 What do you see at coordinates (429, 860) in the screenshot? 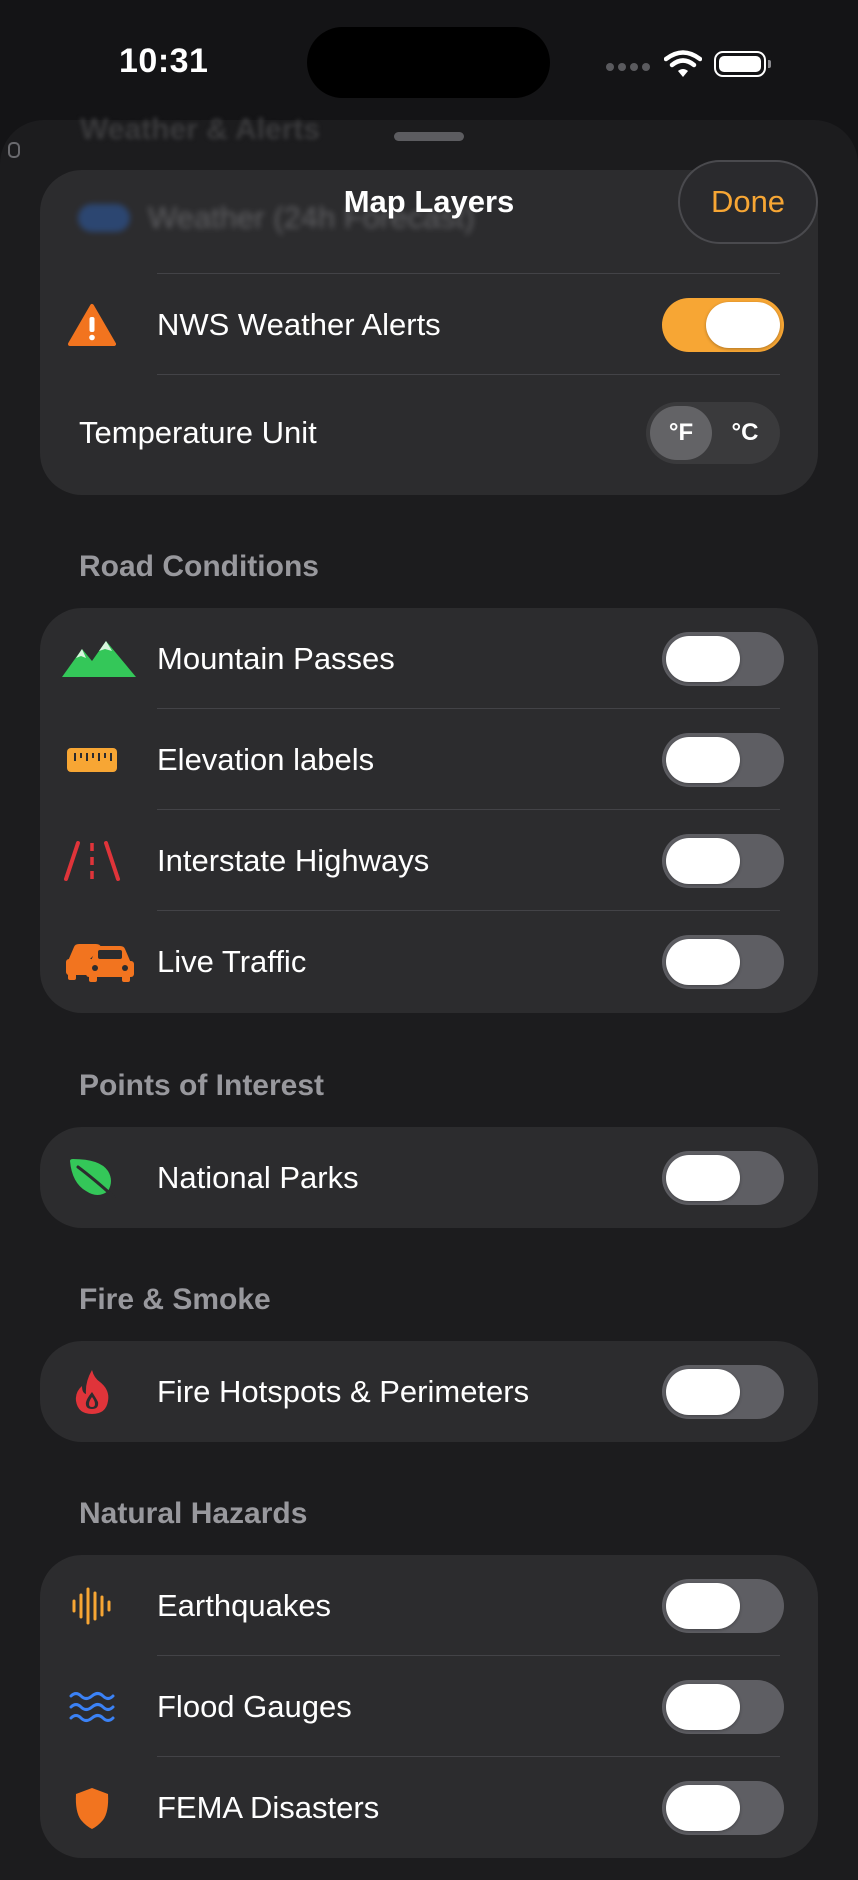
I see `interstate-highways-row: Interstate Highways` at bounding box center [429, 860].